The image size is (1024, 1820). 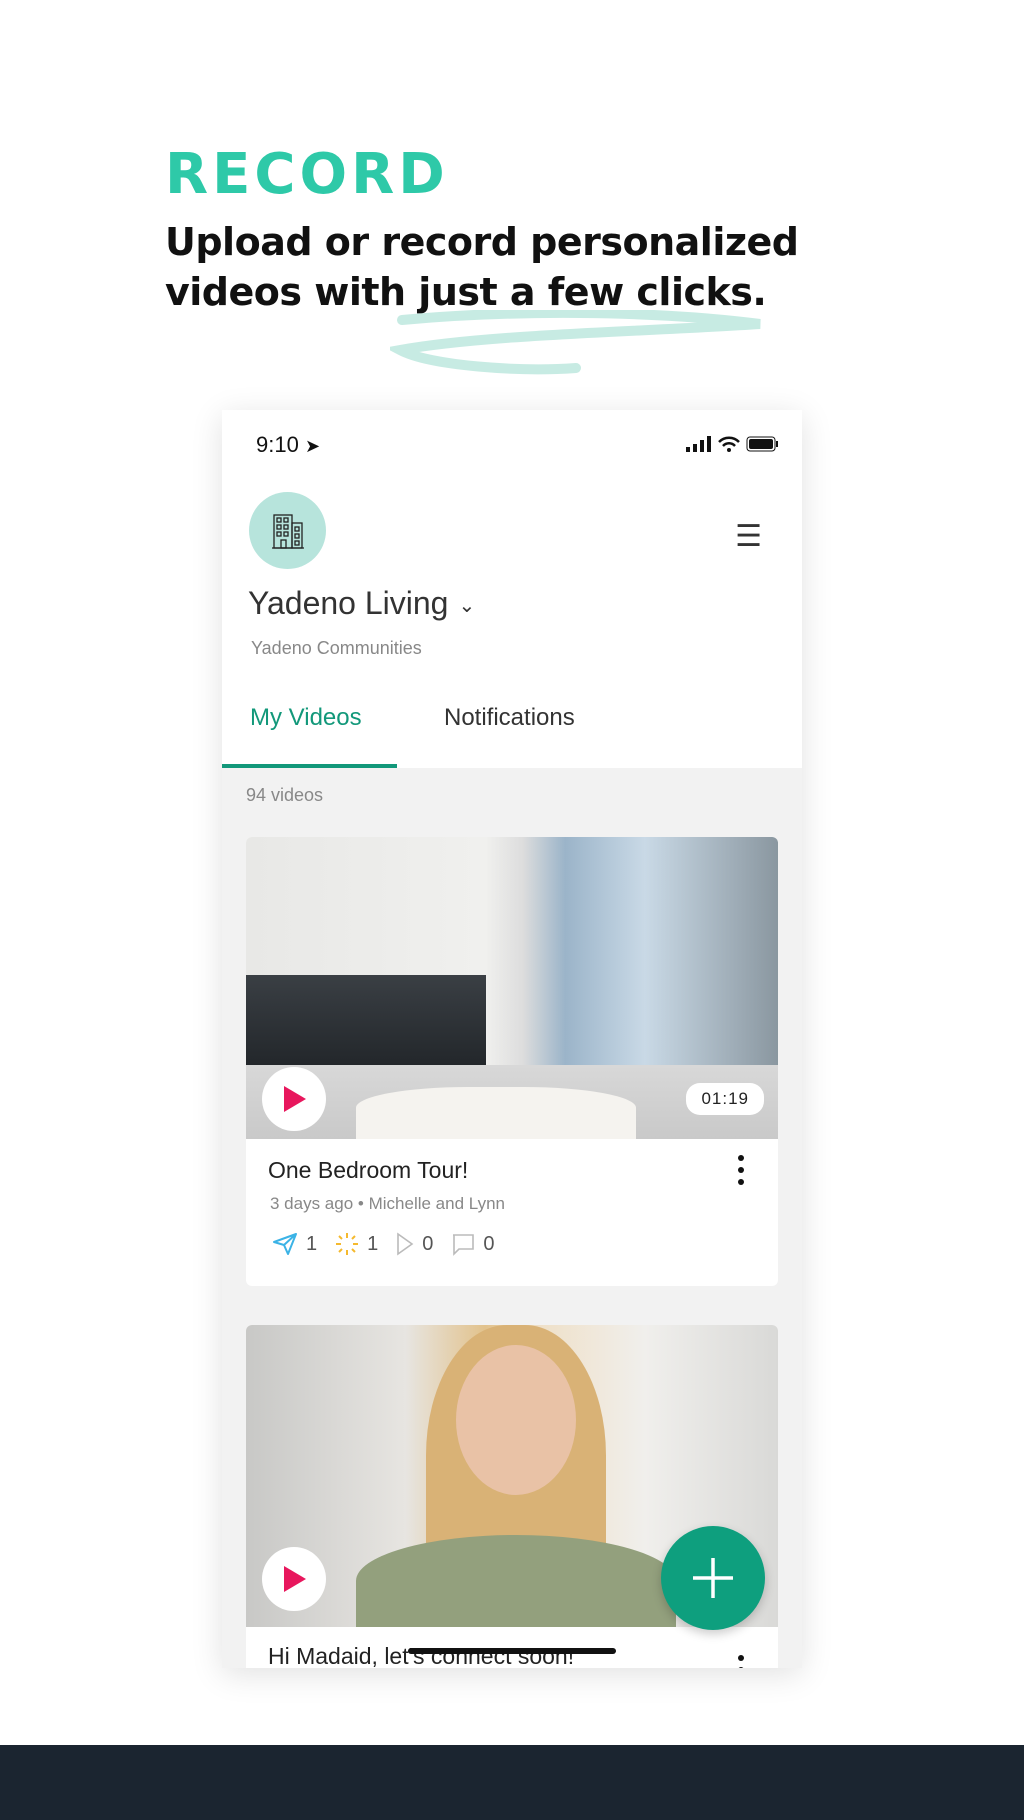 I want to click on views-count: 0, so click(x=428, y=1243).